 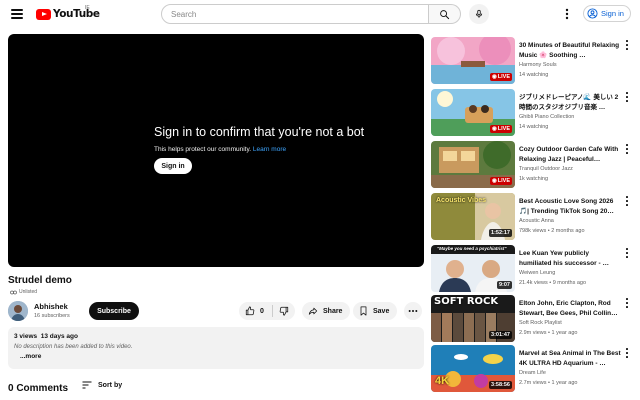 What do you see at coordinates (537, 273) in the screenshot?
I see `related-video-channel: Weiwen Leung` at bounding box center [537, 273].